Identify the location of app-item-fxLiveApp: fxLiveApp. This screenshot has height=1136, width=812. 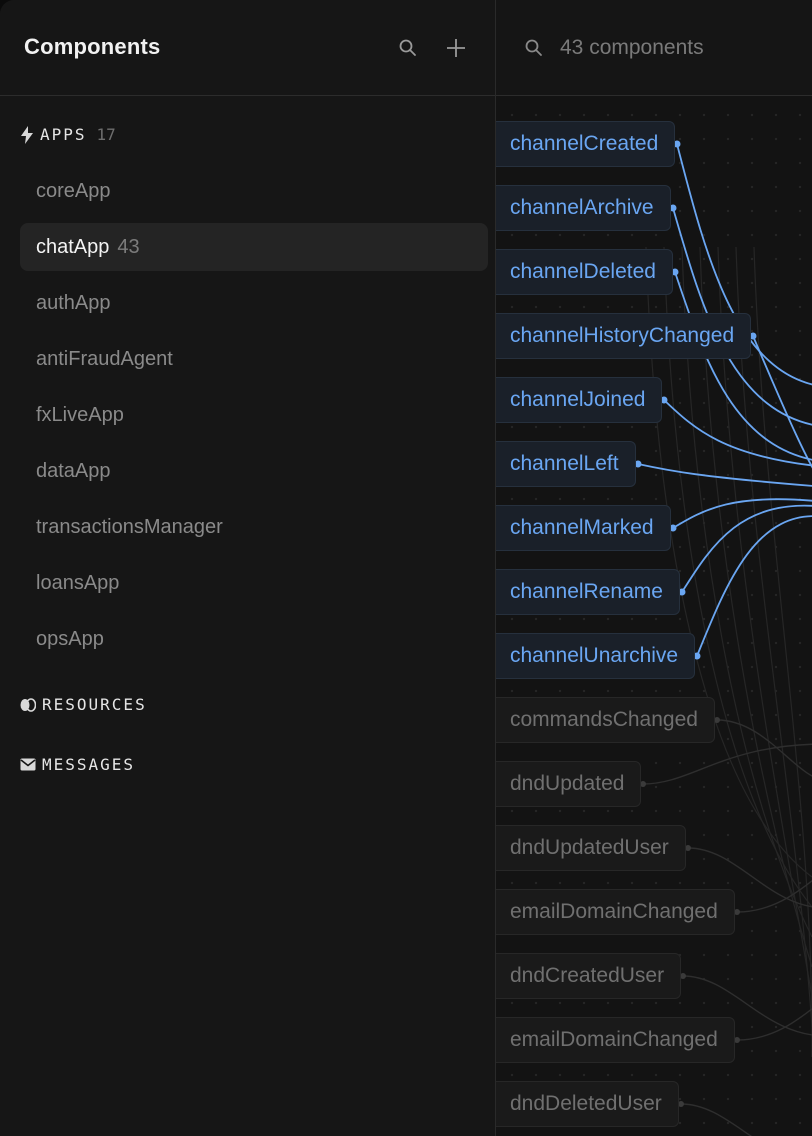
(254, 415).